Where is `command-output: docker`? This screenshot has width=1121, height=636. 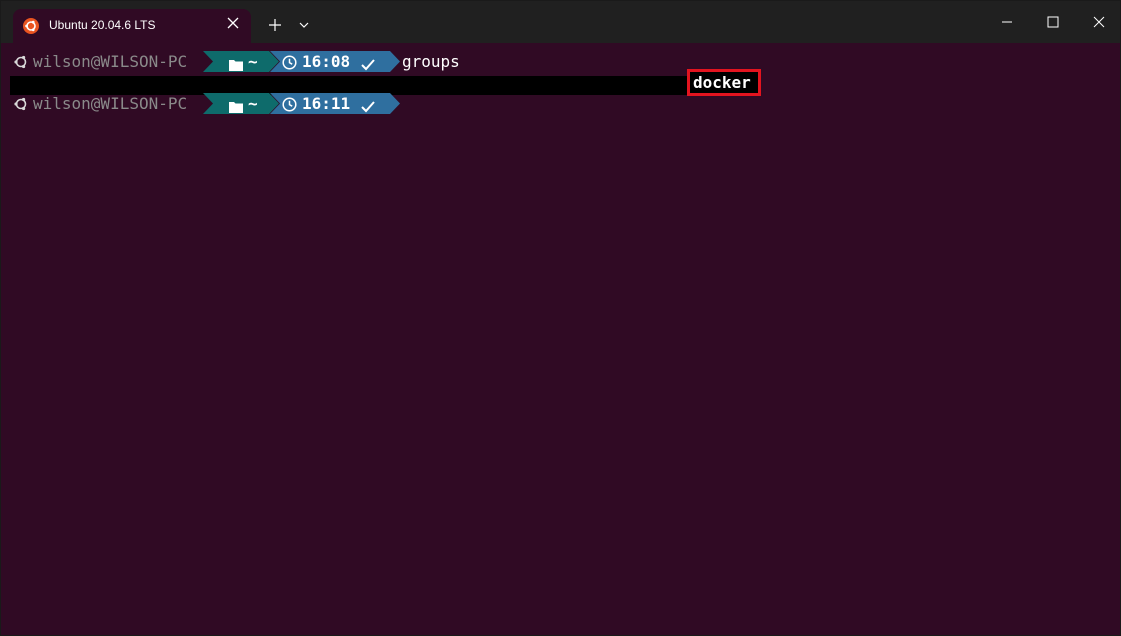 command-output: docker is located at coordinates (722, 82).